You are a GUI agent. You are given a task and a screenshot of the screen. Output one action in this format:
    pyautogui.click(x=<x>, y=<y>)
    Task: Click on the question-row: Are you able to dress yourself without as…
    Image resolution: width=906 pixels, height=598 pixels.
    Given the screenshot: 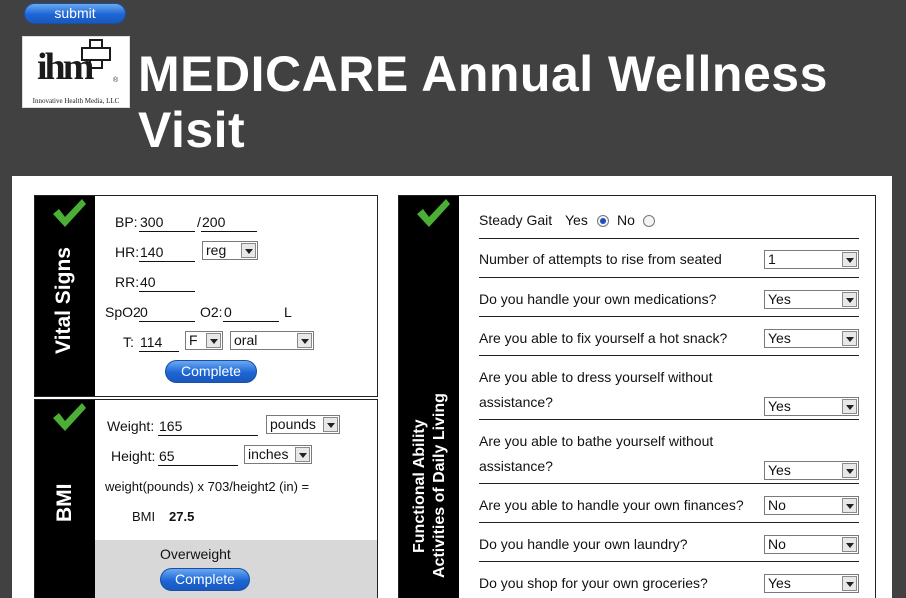 What is the action you would take?
    pyautogui.click(x=669, y=392)
    